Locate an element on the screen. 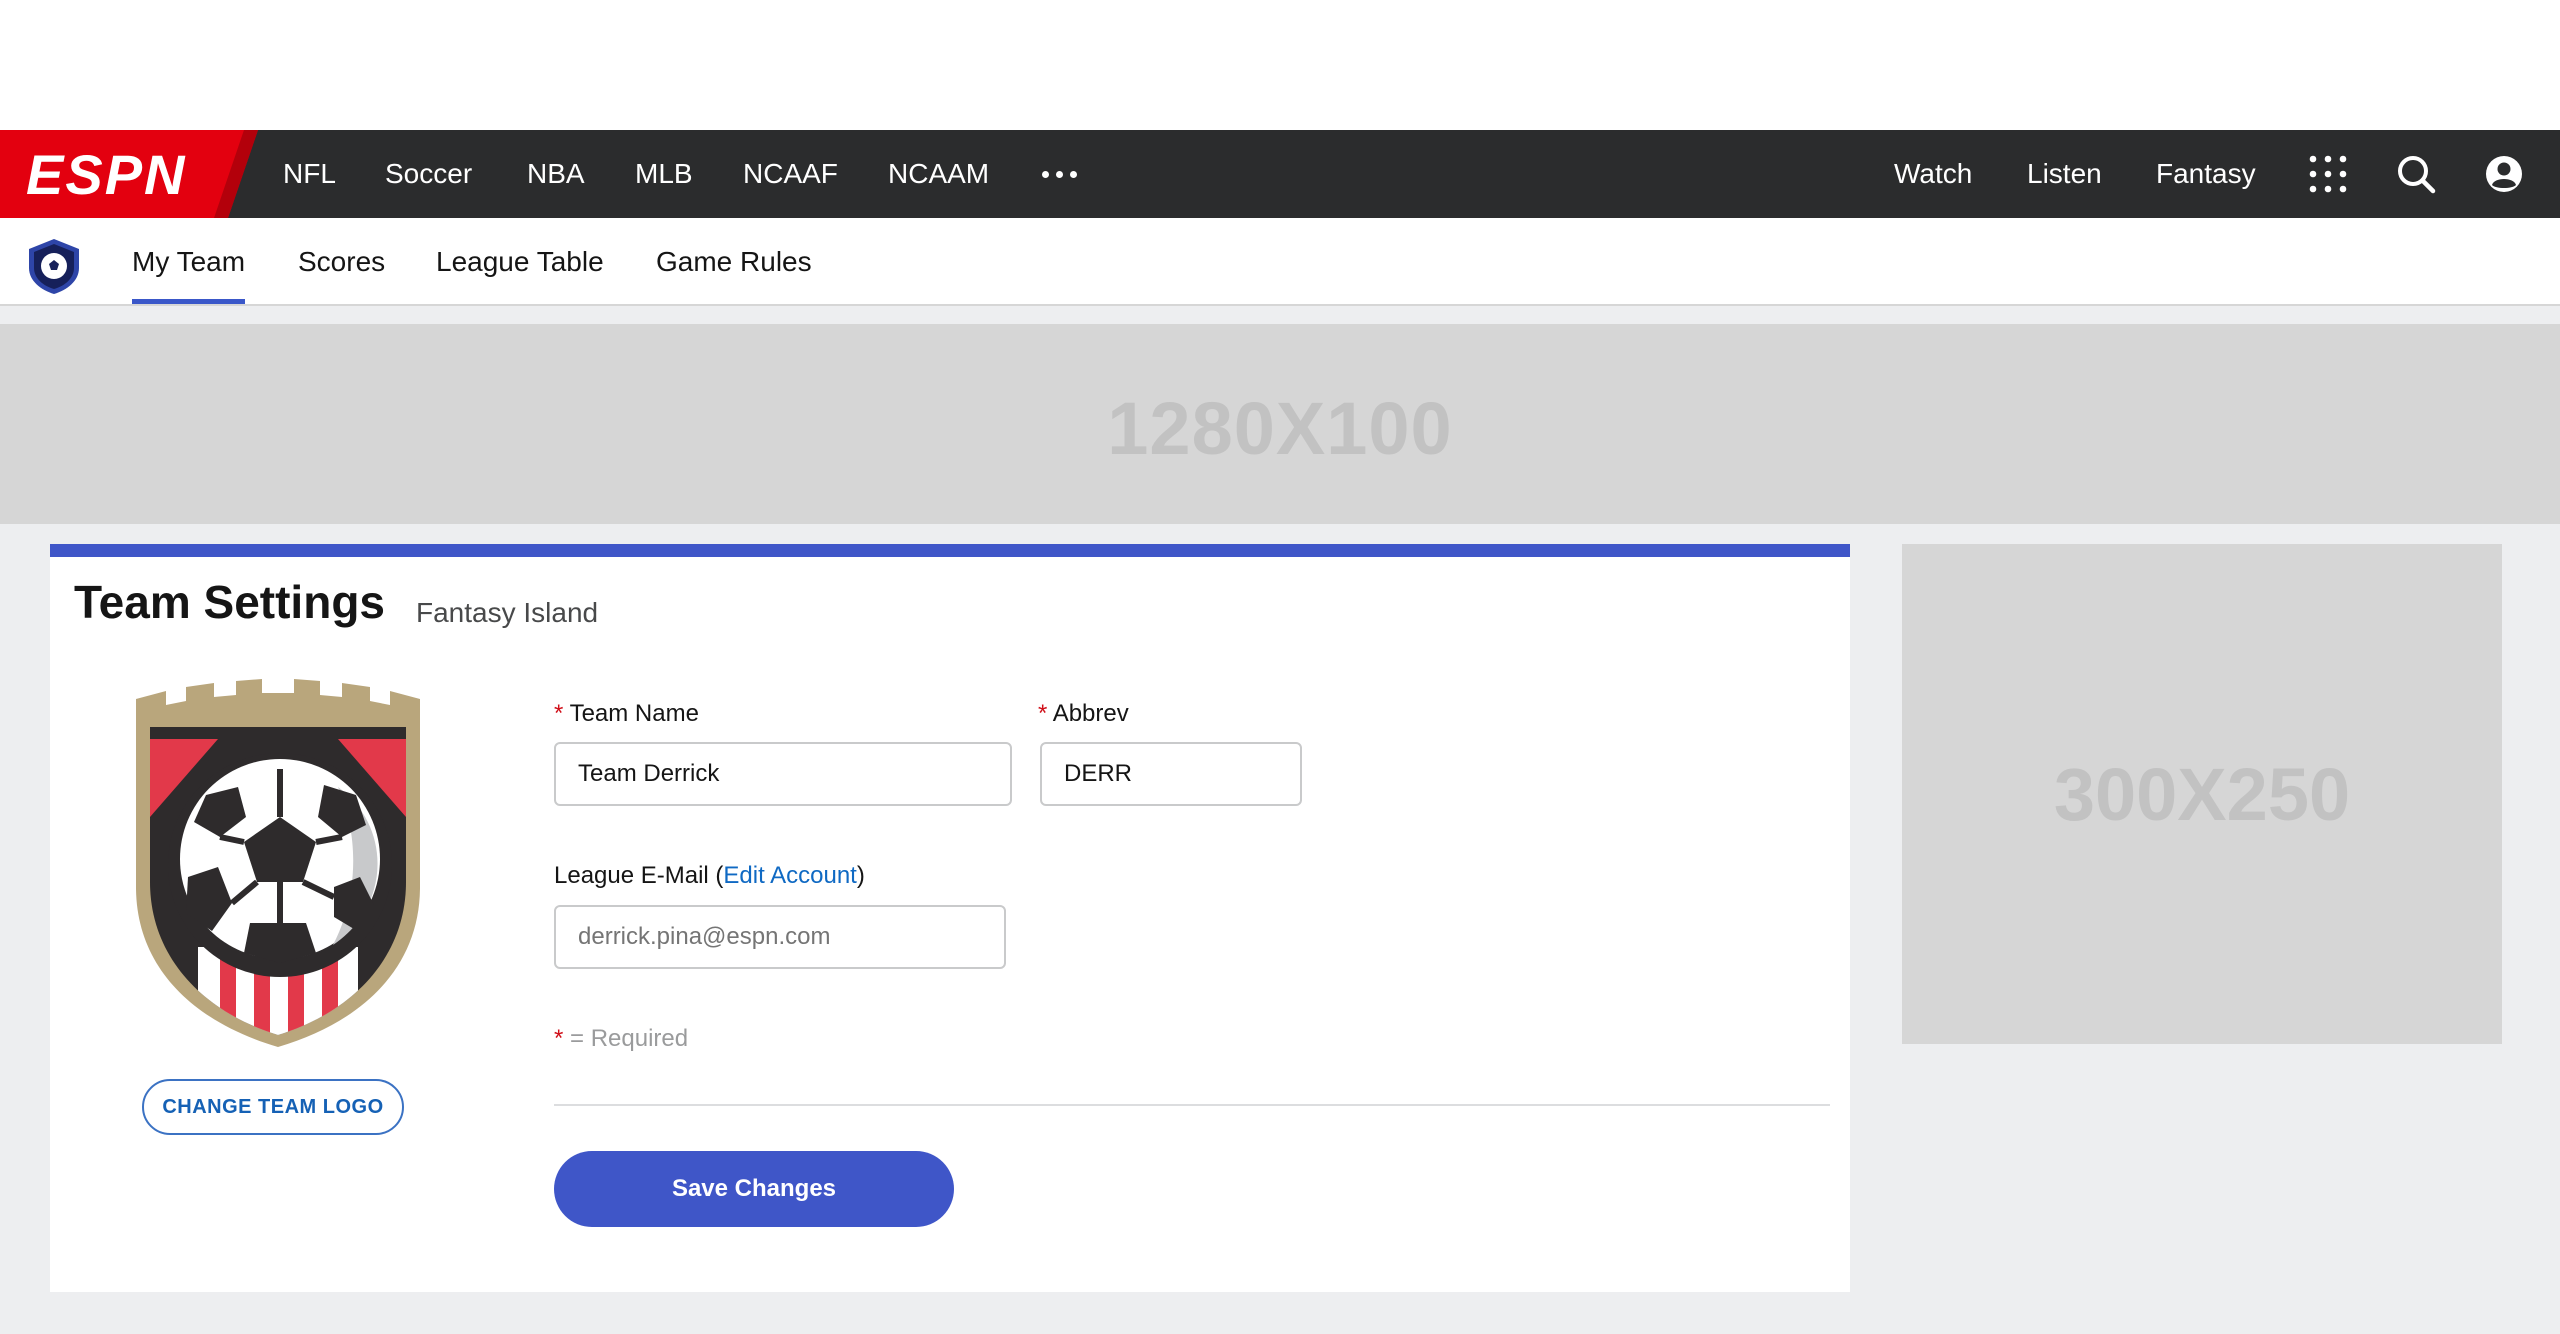 Image resolution: width=2560 pixels, height=1334 pixels. nav-mlb: MLB is located at coordinates (664, 174).